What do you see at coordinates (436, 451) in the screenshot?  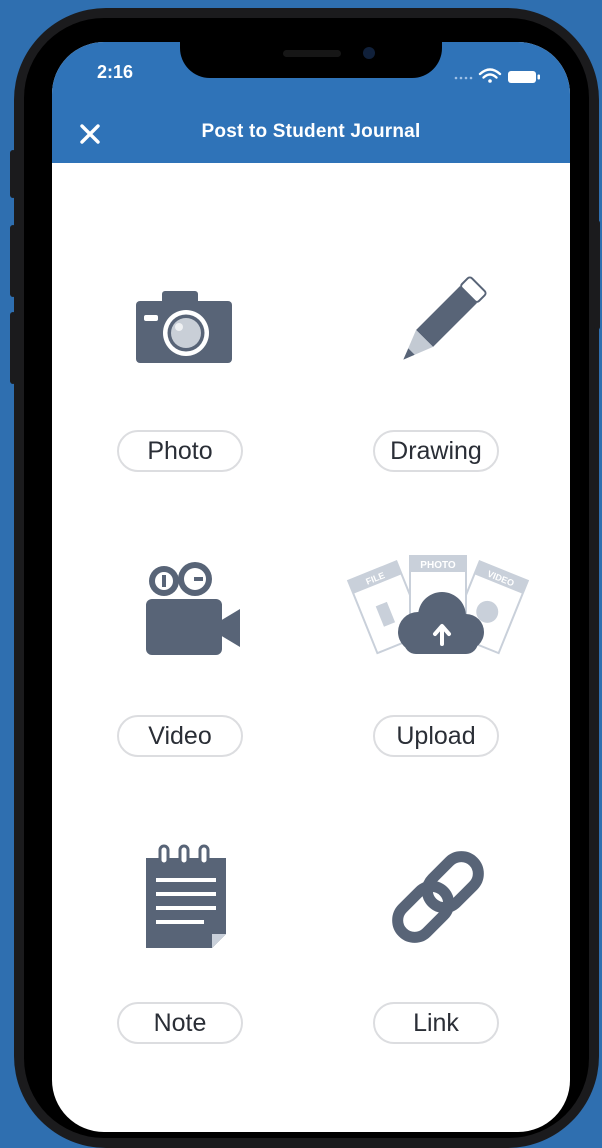 I see `option-label: Drawing` at bounding box center [436, 451].